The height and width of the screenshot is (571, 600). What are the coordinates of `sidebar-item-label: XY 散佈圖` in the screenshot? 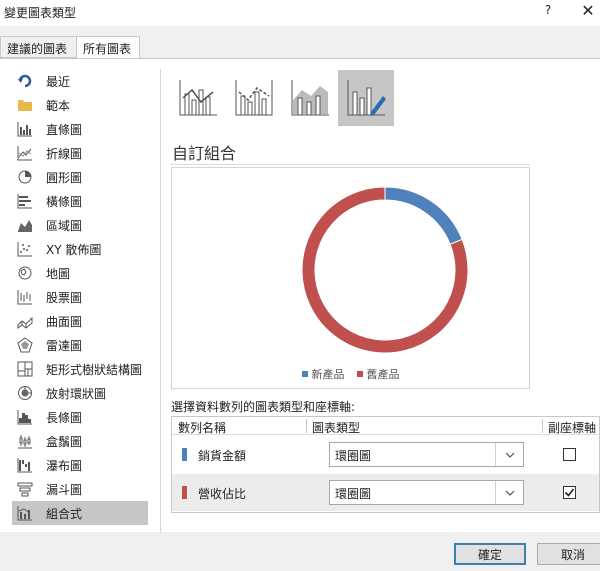 It's located at (74, 249).